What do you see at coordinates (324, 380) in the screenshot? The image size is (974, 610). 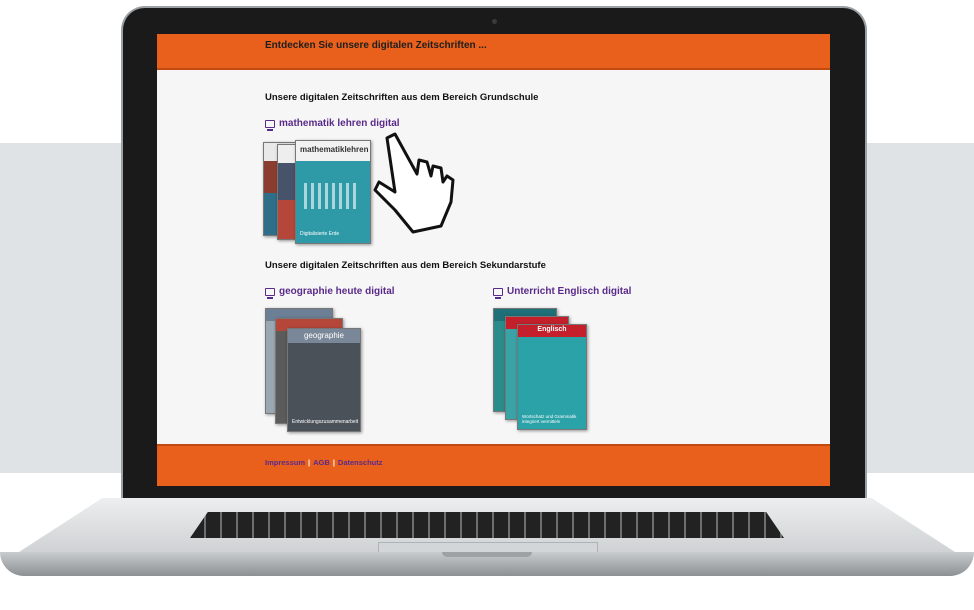 I see `cover-front: geographie Entwicklungs­zusammenarbeit` at bounding box center [324, 380].